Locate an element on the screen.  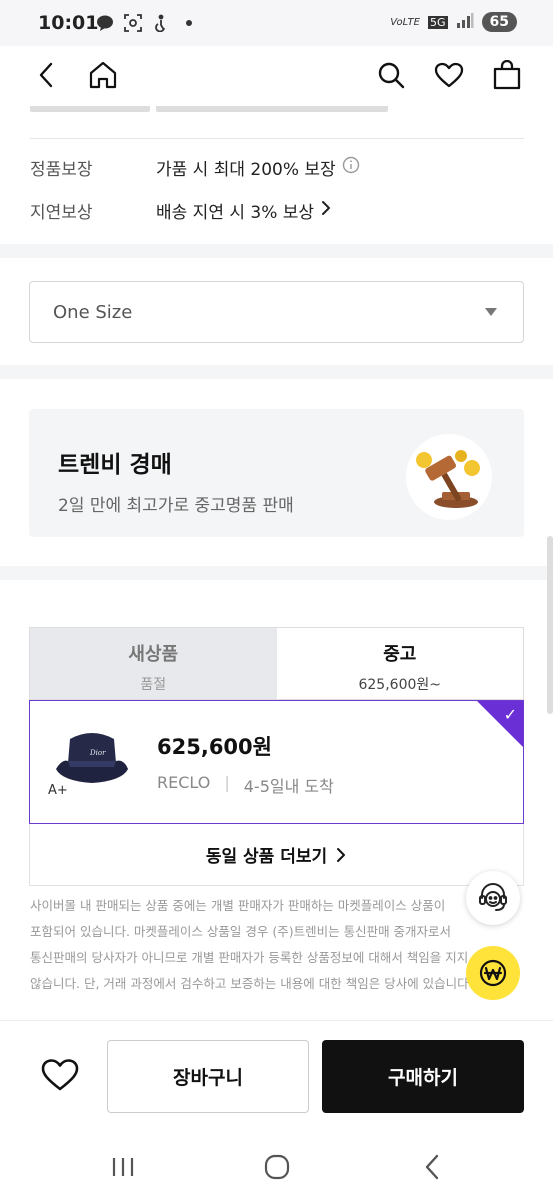
headset-icon is located at coordinates (493, 897).